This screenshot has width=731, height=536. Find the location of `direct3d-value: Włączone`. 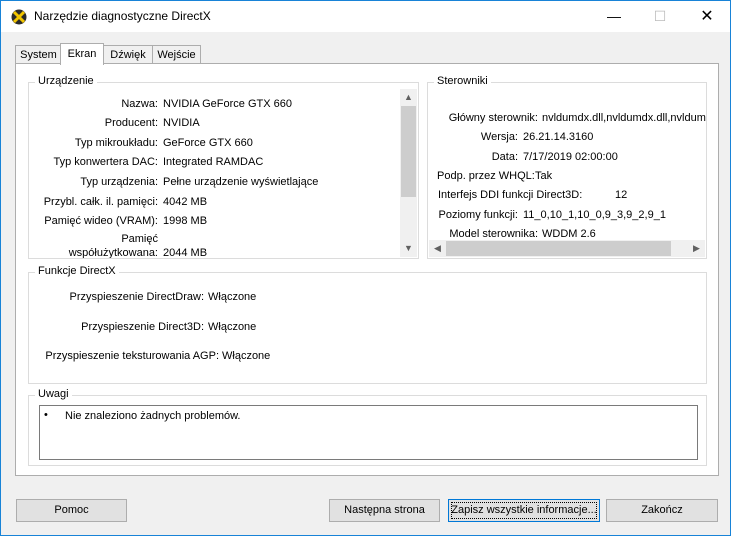

direct3d-value: Włączone is located at coordinates (232, 327).